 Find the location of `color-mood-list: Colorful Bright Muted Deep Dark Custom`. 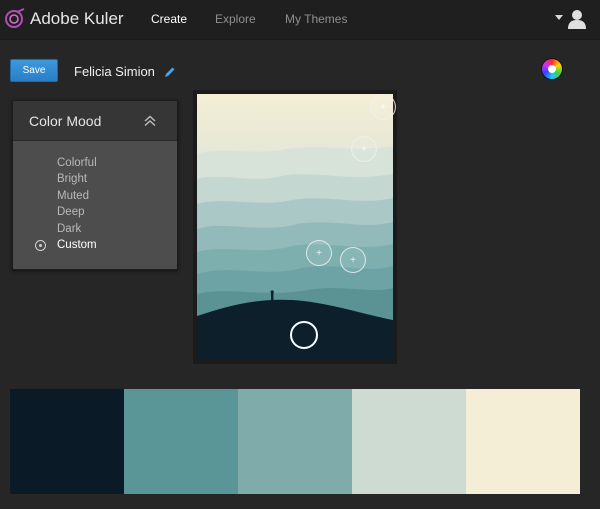

color-mood-list: Colorful Bright Muted Deep Dark Custom is located at coordinates (95, 204).